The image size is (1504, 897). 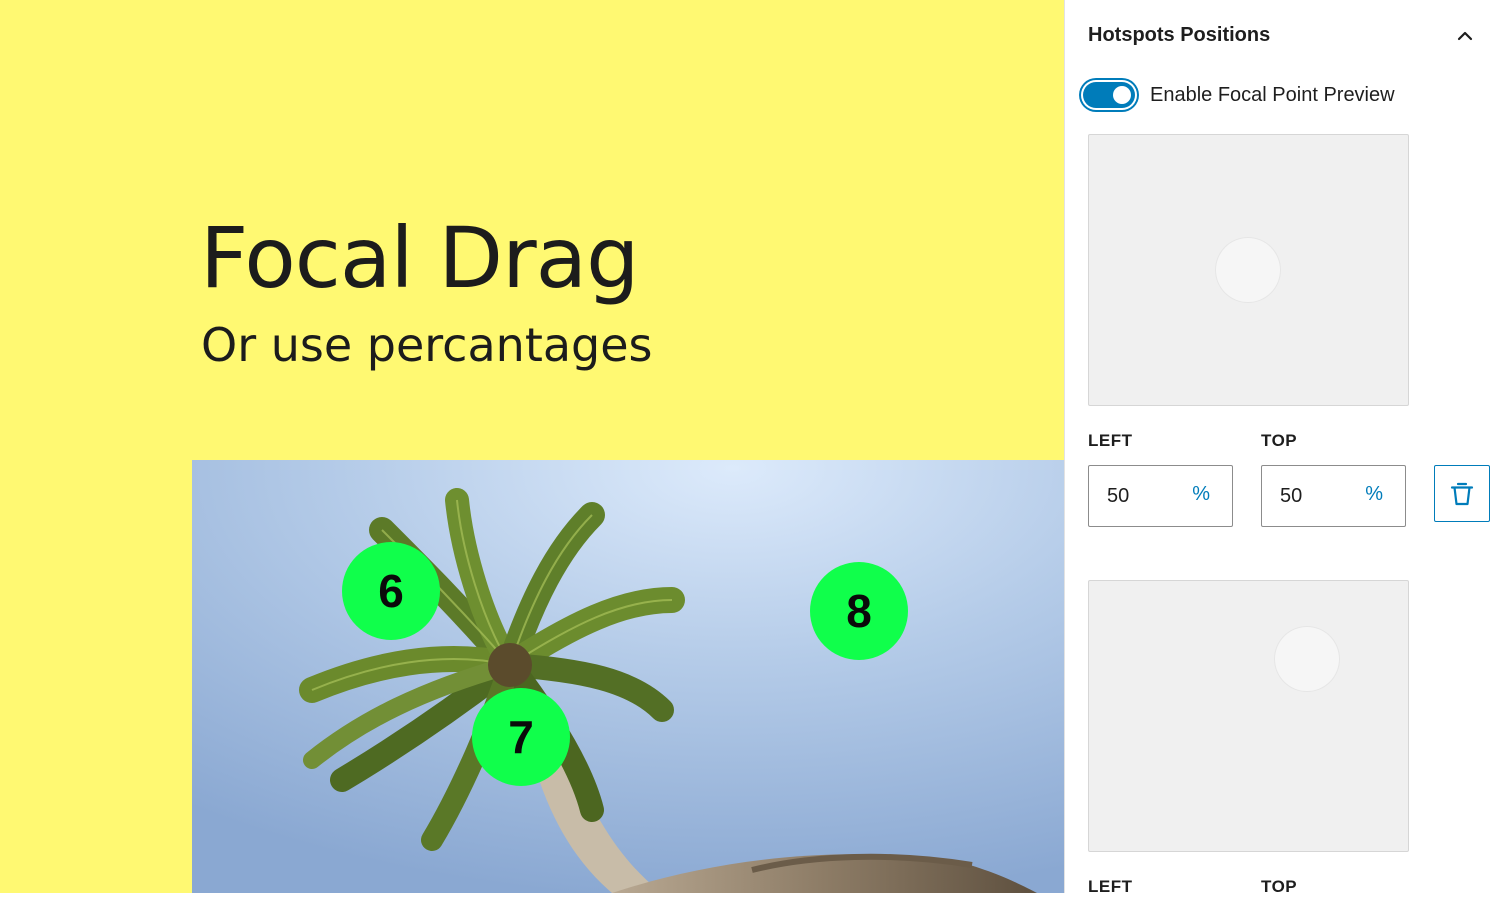 What do you see at coordinates (521, 737) in the screenshot?
I see `hotspot-marker: 7` at bounding box center [521, 737].